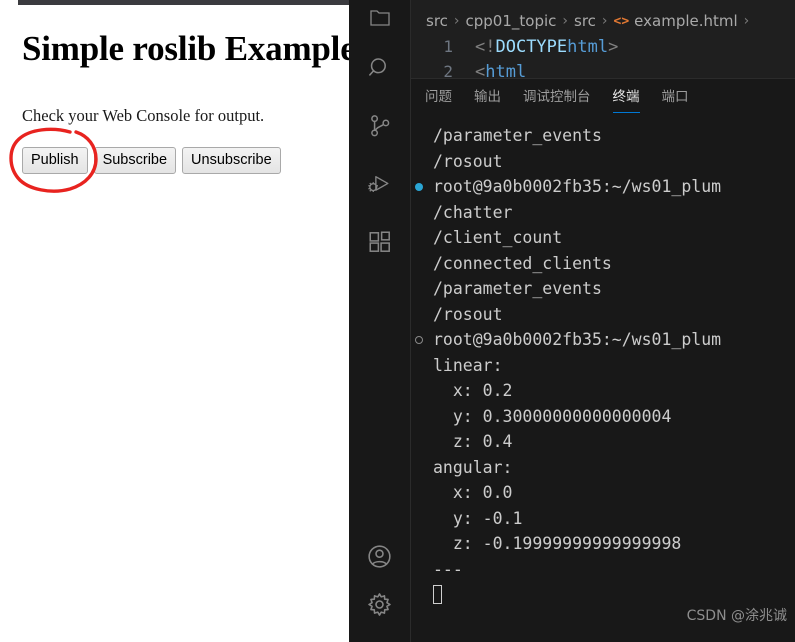 Image resolution: width=795 pixels, height=642 pixels. What do you see at coordinates (380, 18) in the screenshot?
I see `explorer-icon` at bounding box center [380, 18].